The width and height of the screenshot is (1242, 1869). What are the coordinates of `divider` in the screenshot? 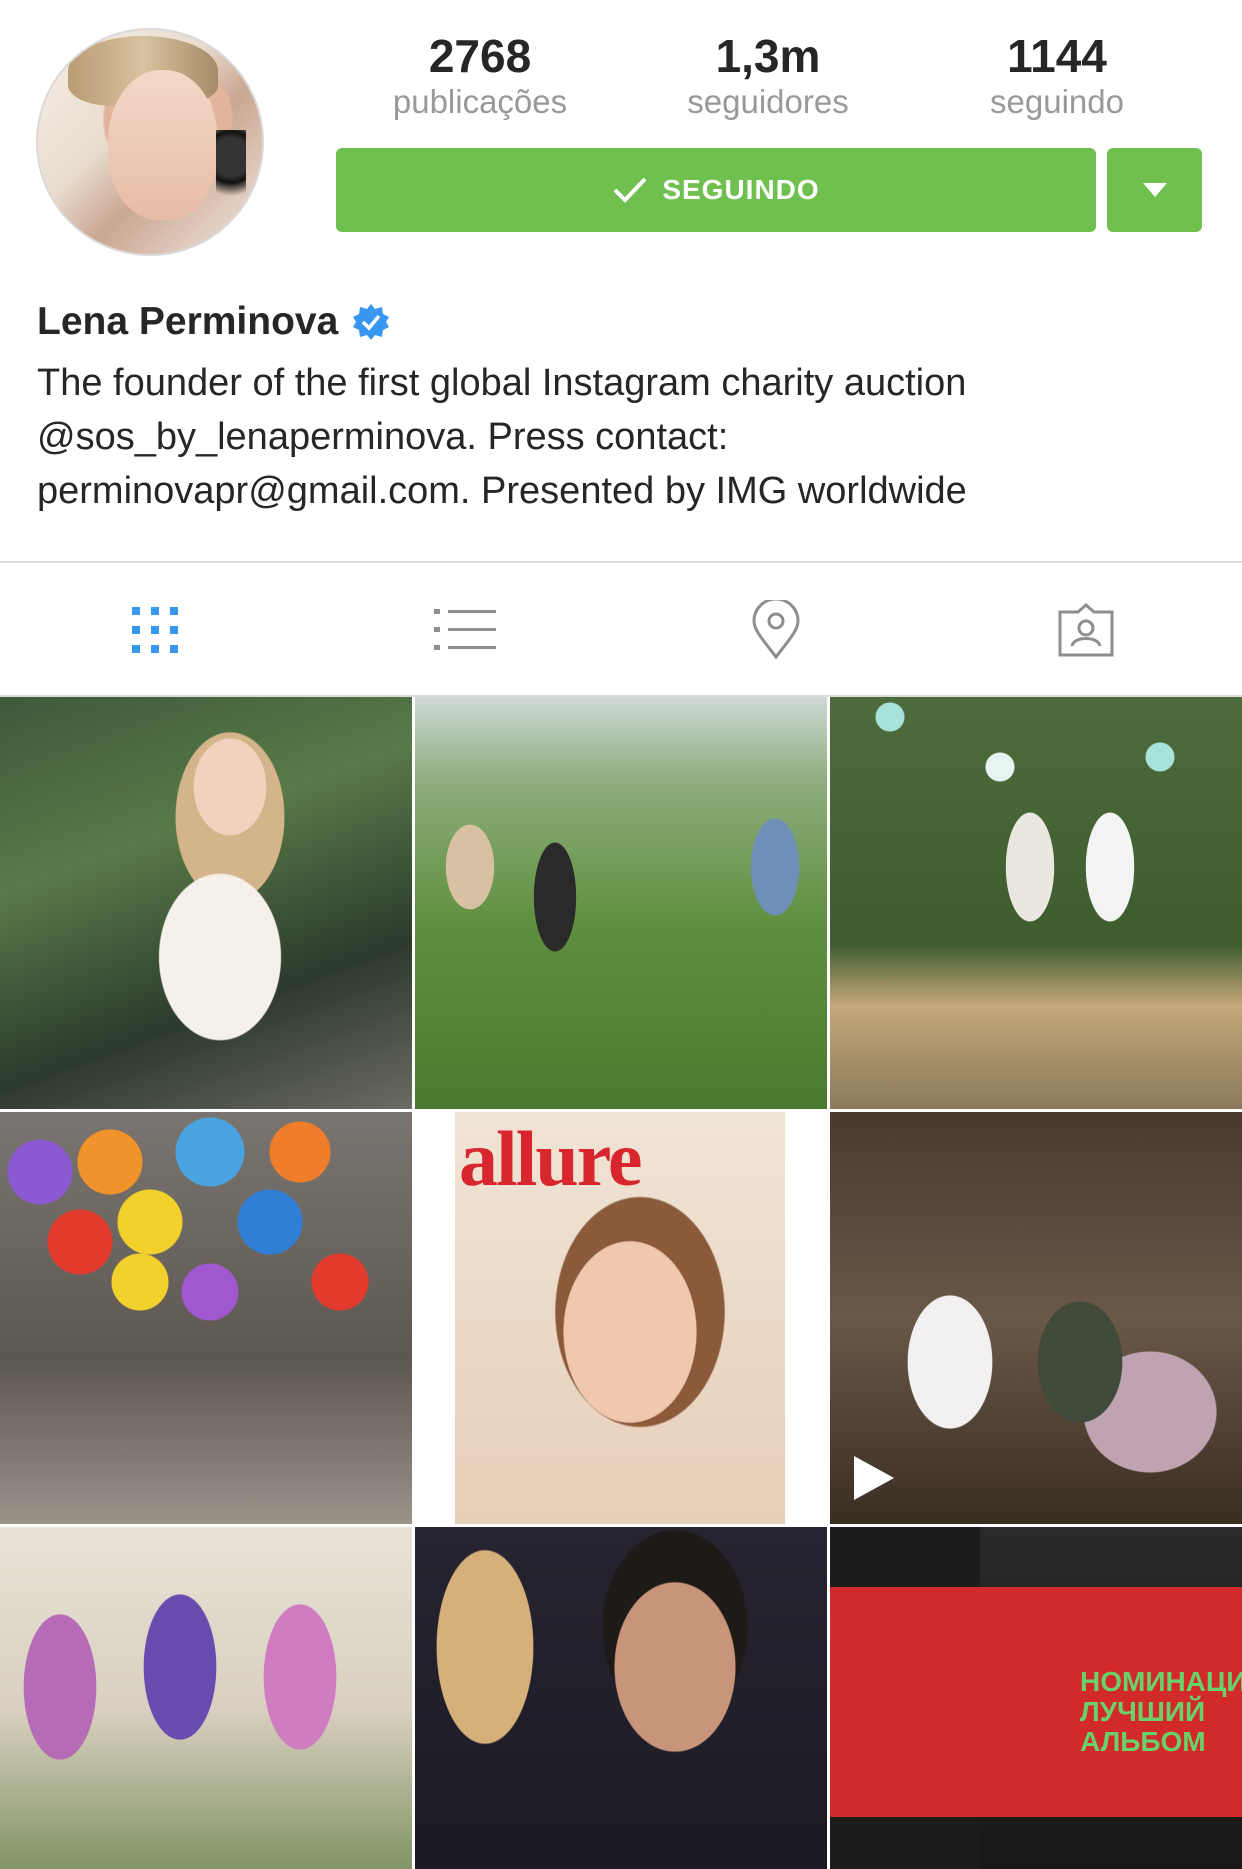 It's located at (621, 562).